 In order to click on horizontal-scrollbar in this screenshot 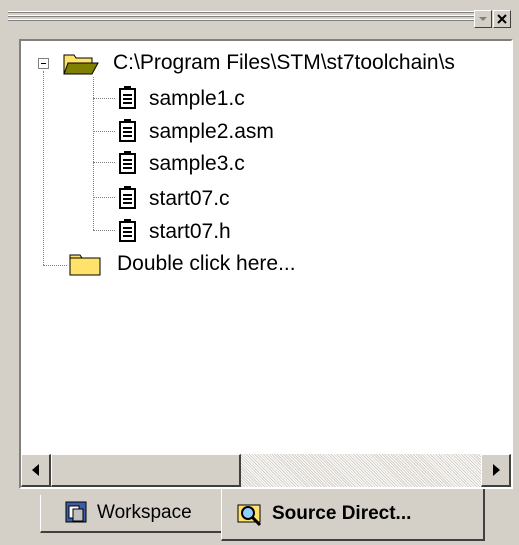, I will do `click(266, 470)`.